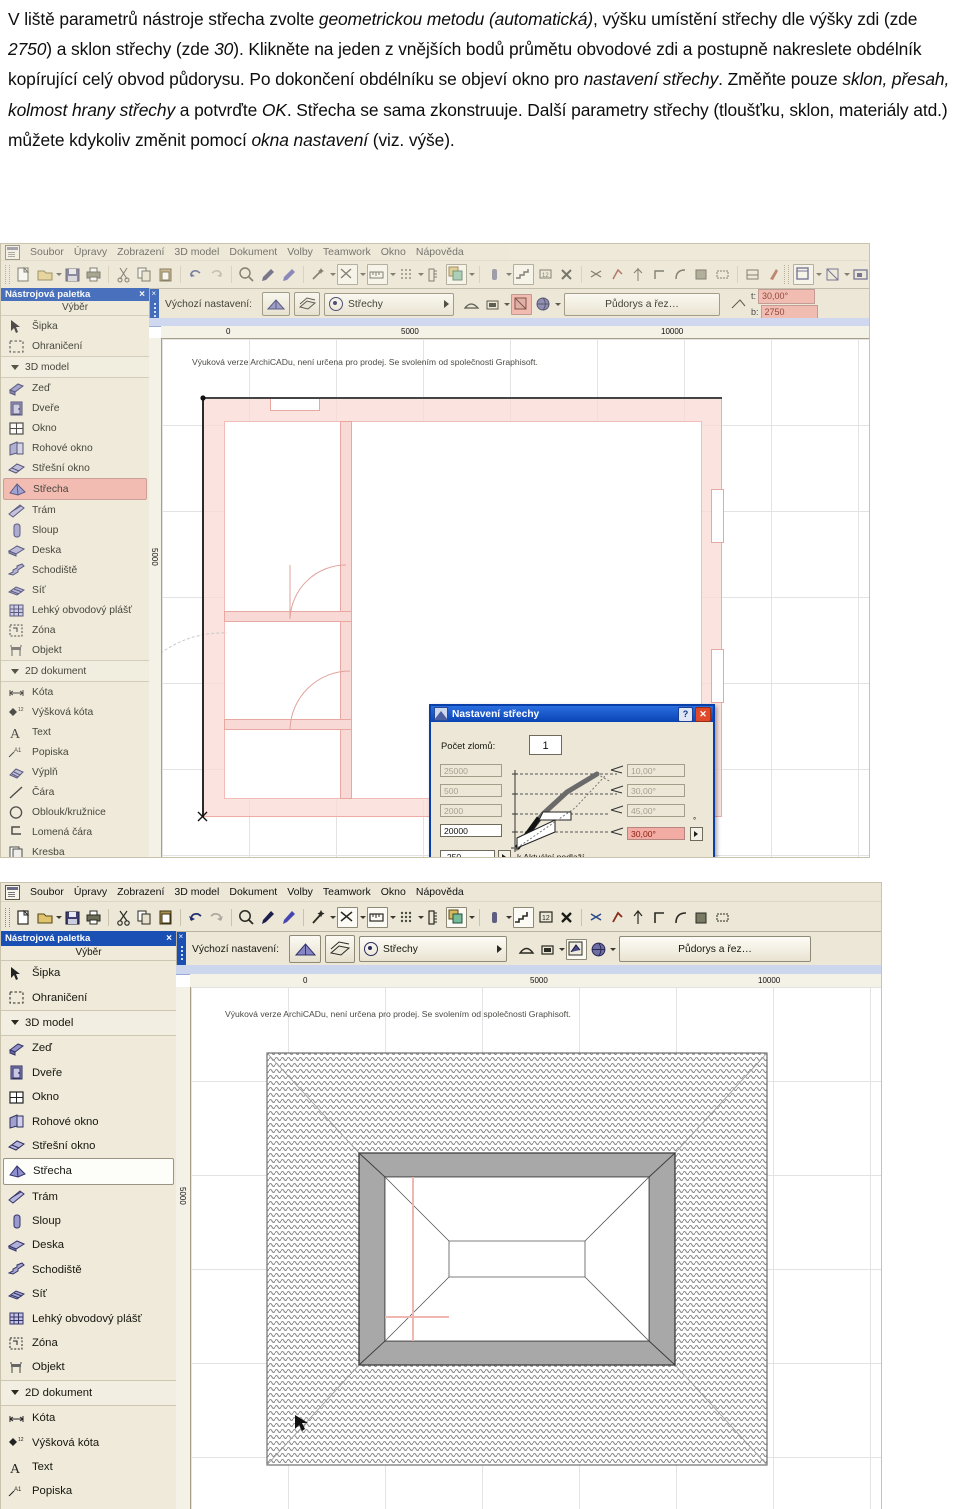  I want to click on cut-icon, so click(123, 274).